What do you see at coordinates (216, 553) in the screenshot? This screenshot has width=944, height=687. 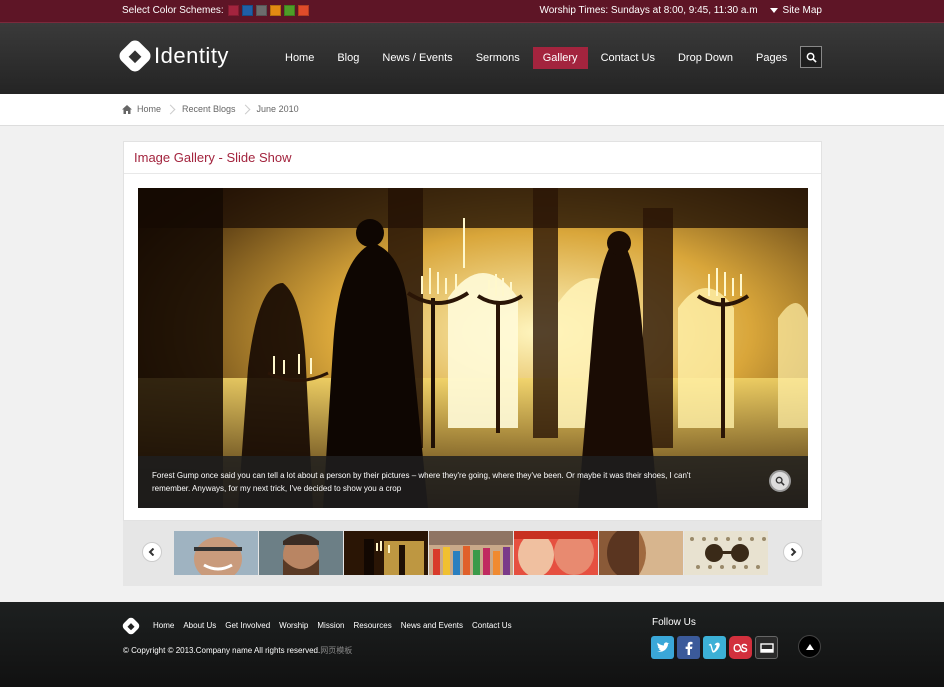 I see `thumbnail-smiling-man` at bounding box center [216, 553].